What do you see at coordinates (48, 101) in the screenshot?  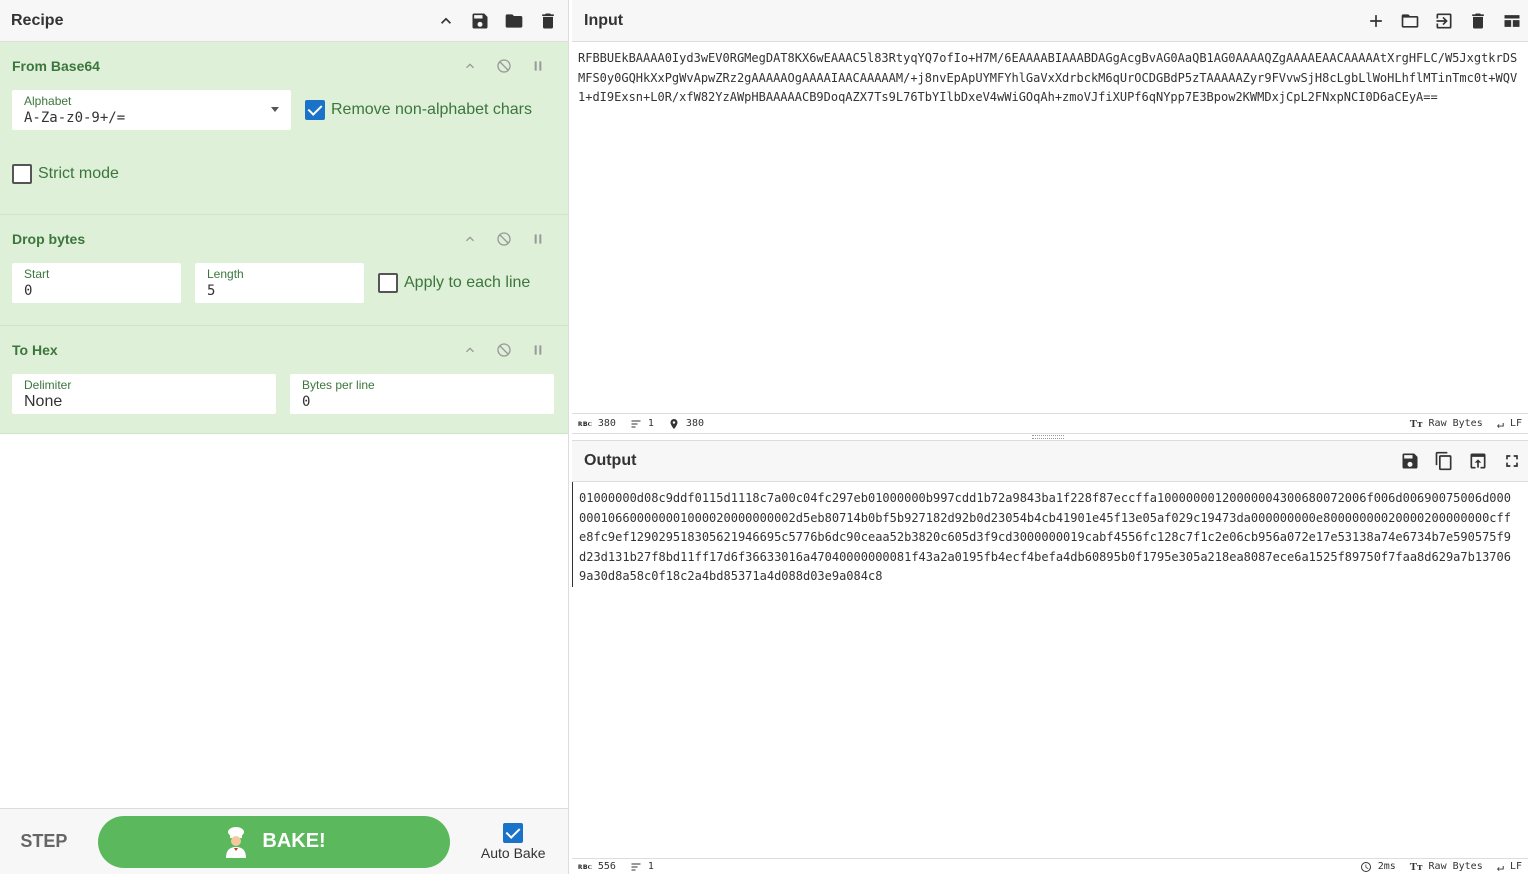 I see `alphabet-label: Alphabet` at bounding box center [48, 101].